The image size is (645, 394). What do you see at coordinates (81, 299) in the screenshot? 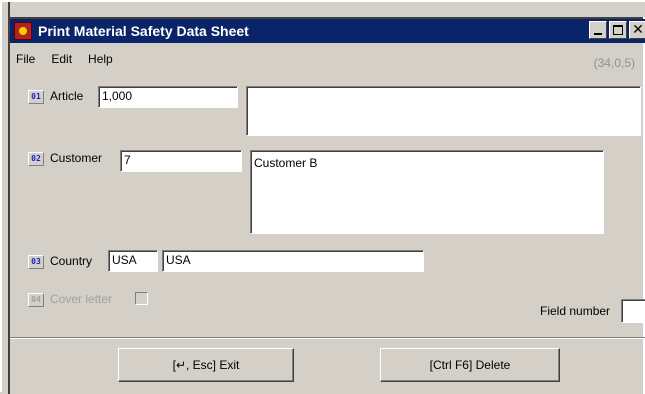
I see `cover-letter-label: Cover letter` at bounding box center [81, 299].